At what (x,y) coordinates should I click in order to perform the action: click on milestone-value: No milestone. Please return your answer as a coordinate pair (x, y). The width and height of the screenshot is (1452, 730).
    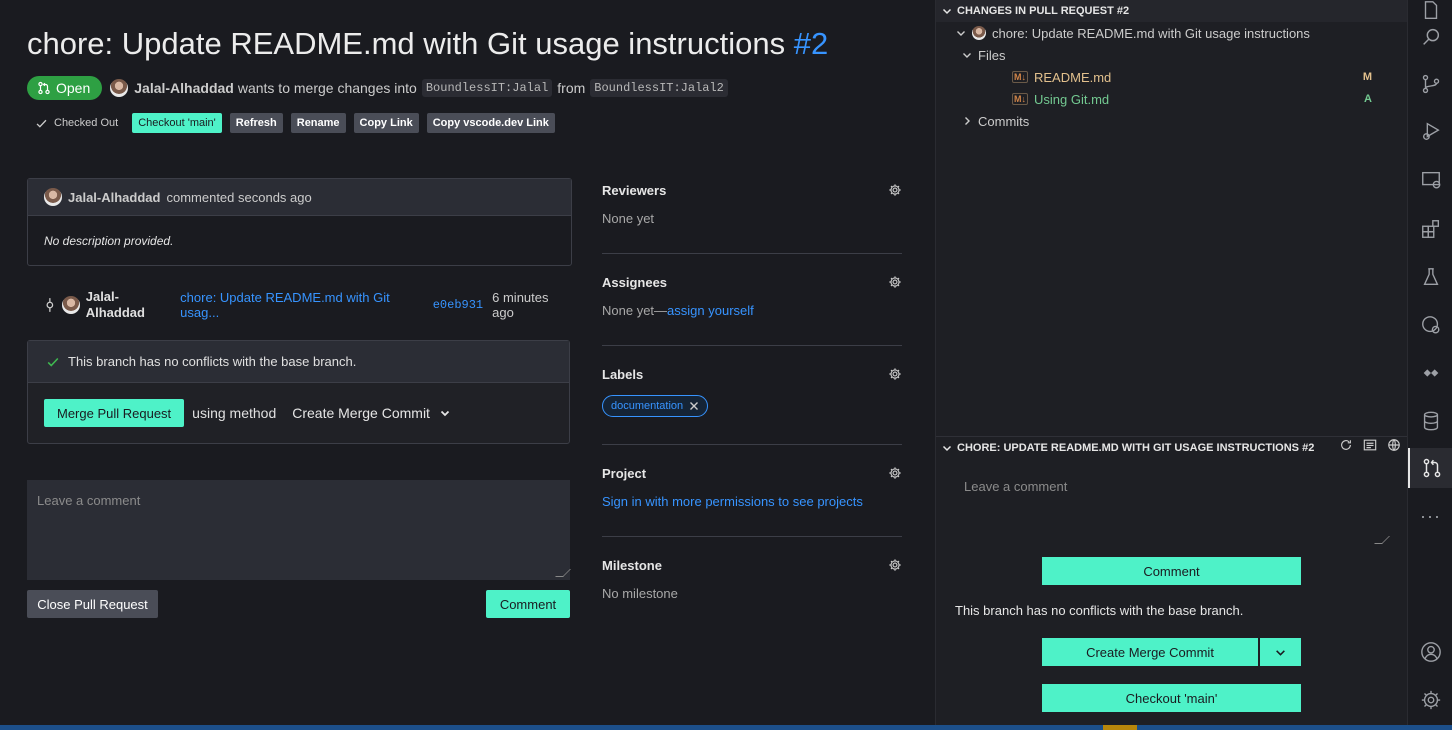
    Looking at the image, I should click on (640, 593).